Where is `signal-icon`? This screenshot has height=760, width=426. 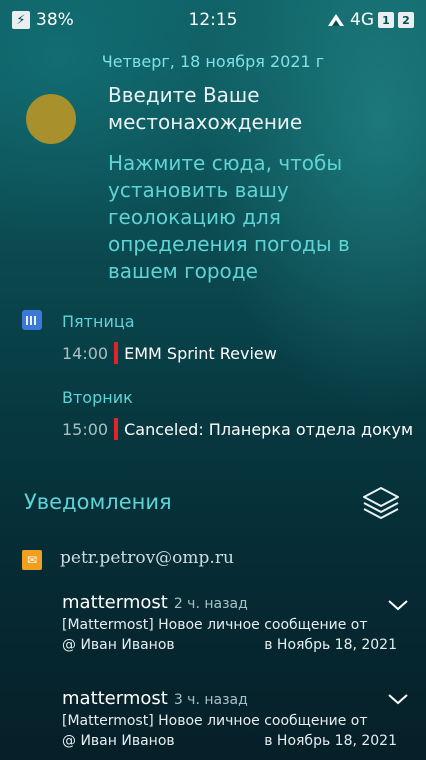 signal-icon is located at coordinates (336, 20).